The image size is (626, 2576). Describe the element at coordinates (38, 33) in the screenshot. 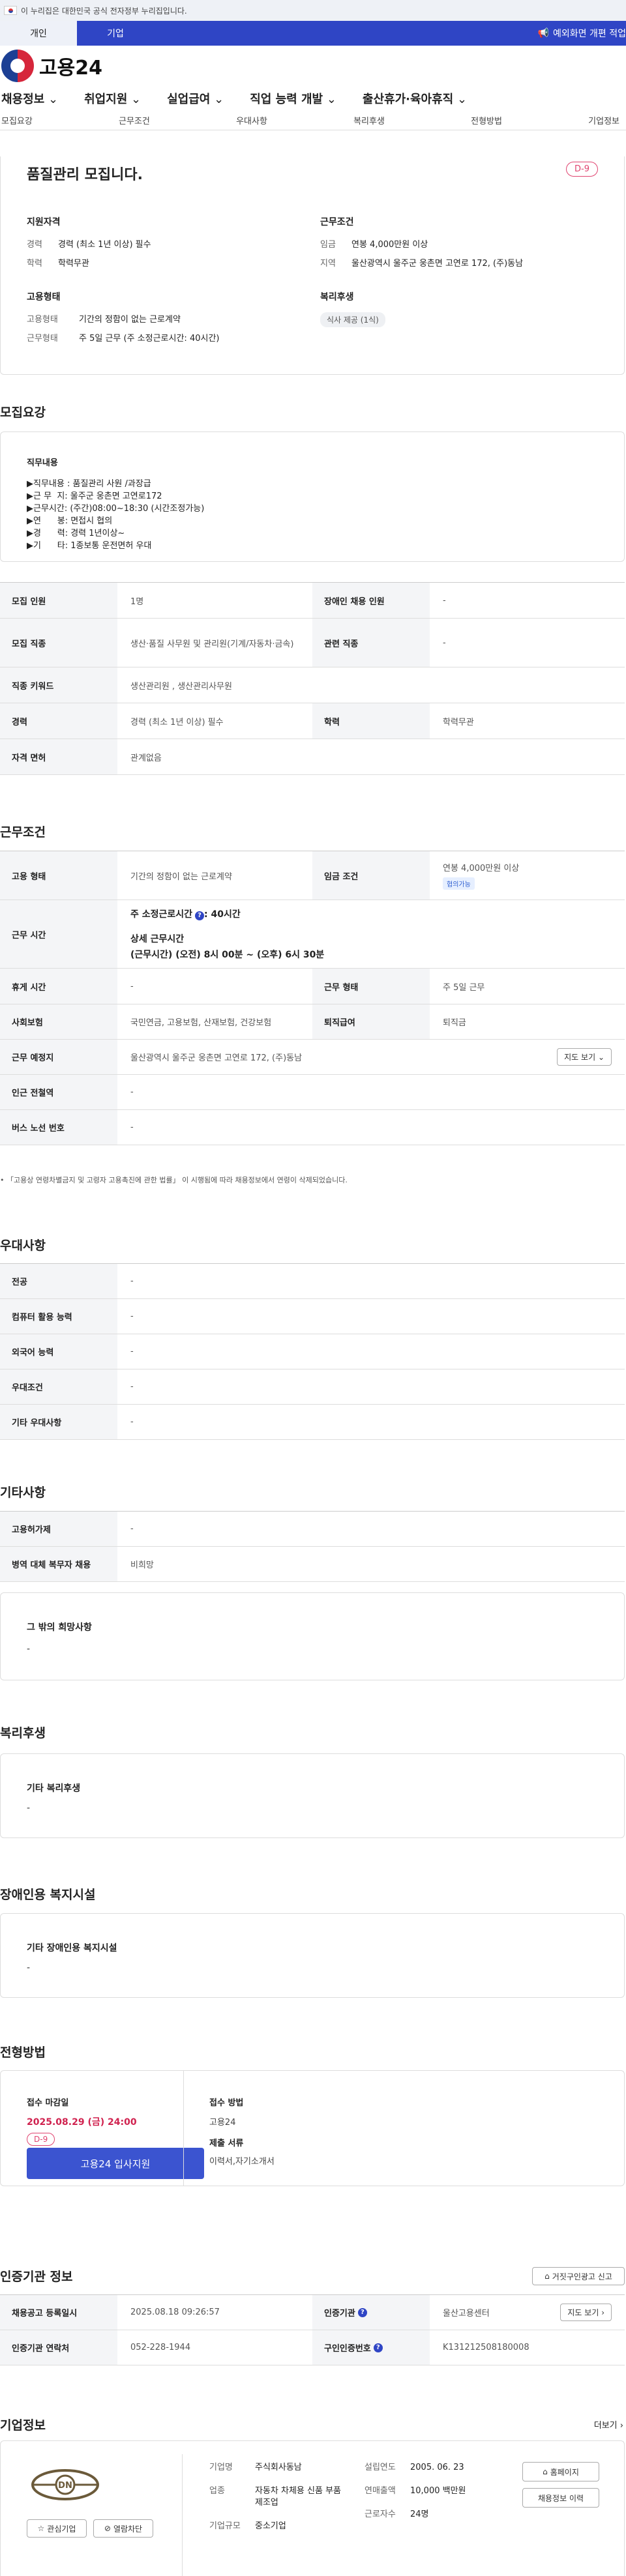

I see `tab-personal: 개인` at that location.